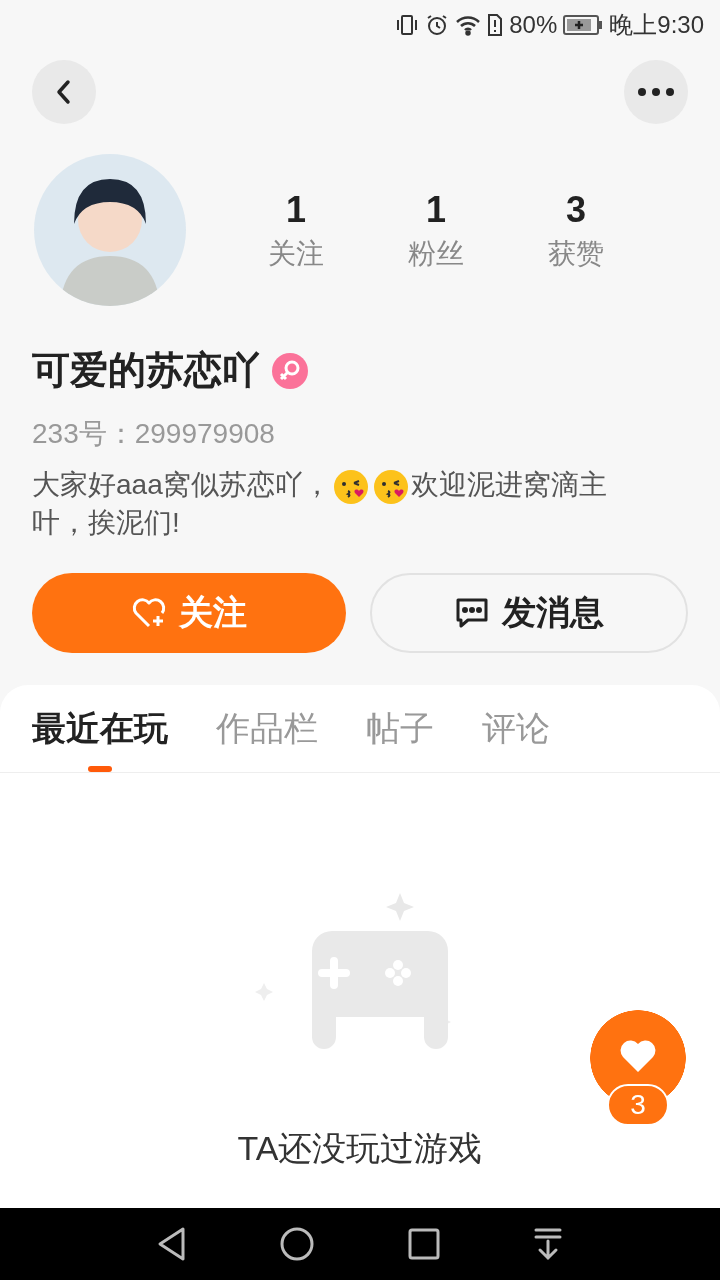 The width and height of the screenshot is (720, 1280). Describe the element at coordinates (468, 25) in the screenshot. I see `wifi-icon` at that location.